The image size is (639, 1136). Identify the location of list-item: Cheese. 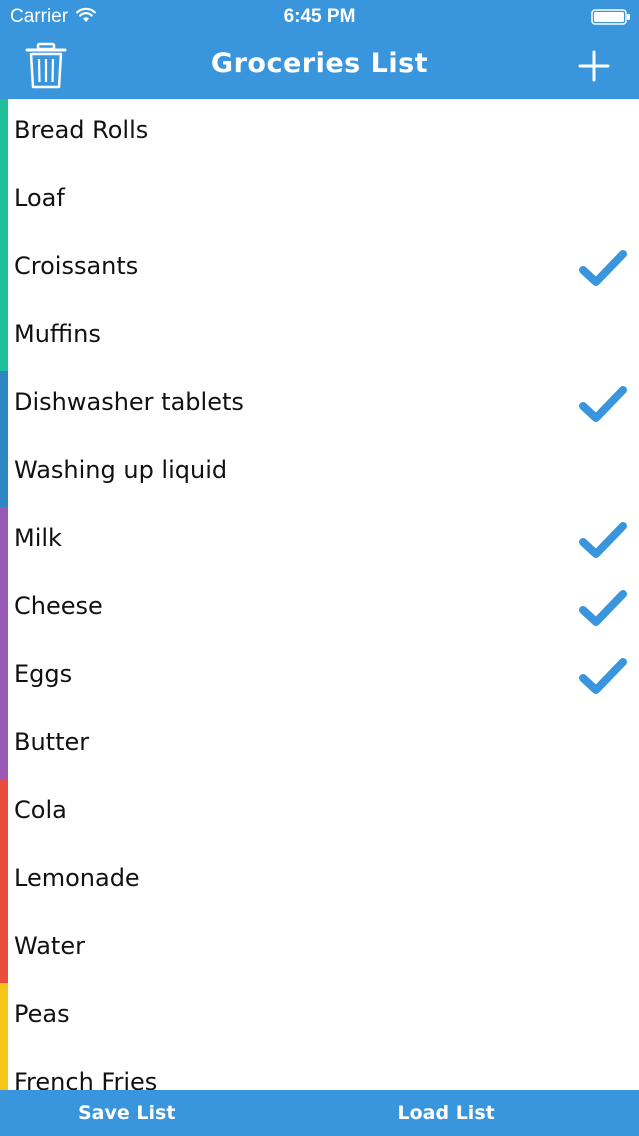
(319, 609).